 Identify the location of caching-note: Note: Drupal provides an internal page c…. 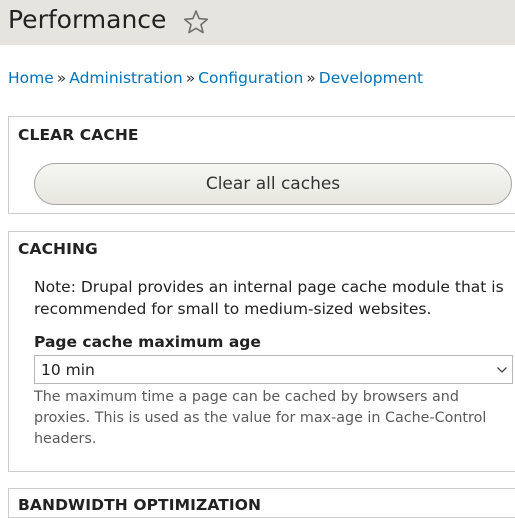
(269, 298).